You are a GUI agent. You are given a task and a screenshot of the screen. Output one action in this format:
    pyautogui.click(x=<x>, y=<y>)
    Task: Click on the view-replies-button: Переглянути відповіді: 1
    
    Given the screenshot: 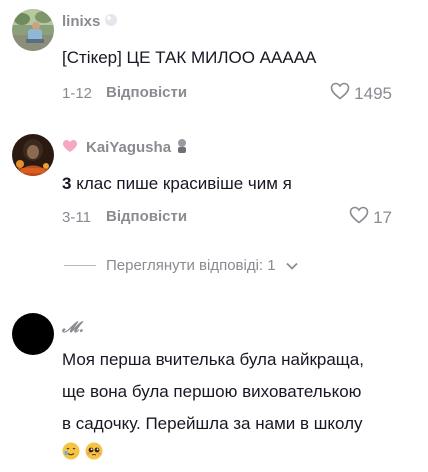 What is the action you would take?
    pyautogui.click(x=181, y=265)
    